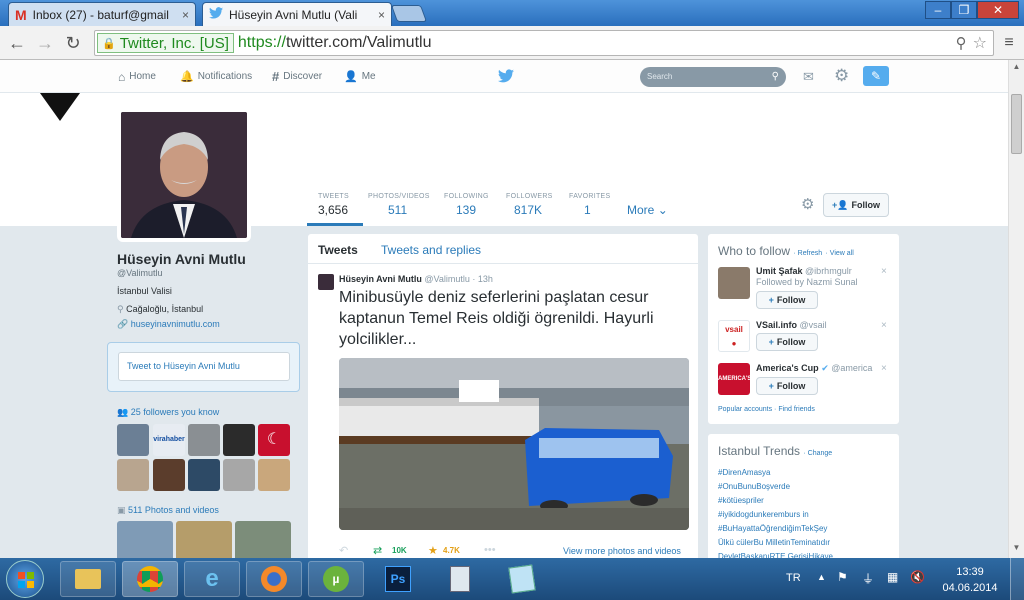 Image resolution: width=1024 pixels, height=600 pixels. Describe the element at coordinates (88, 579) in the screenshot. I see `folder-icon` at that location.